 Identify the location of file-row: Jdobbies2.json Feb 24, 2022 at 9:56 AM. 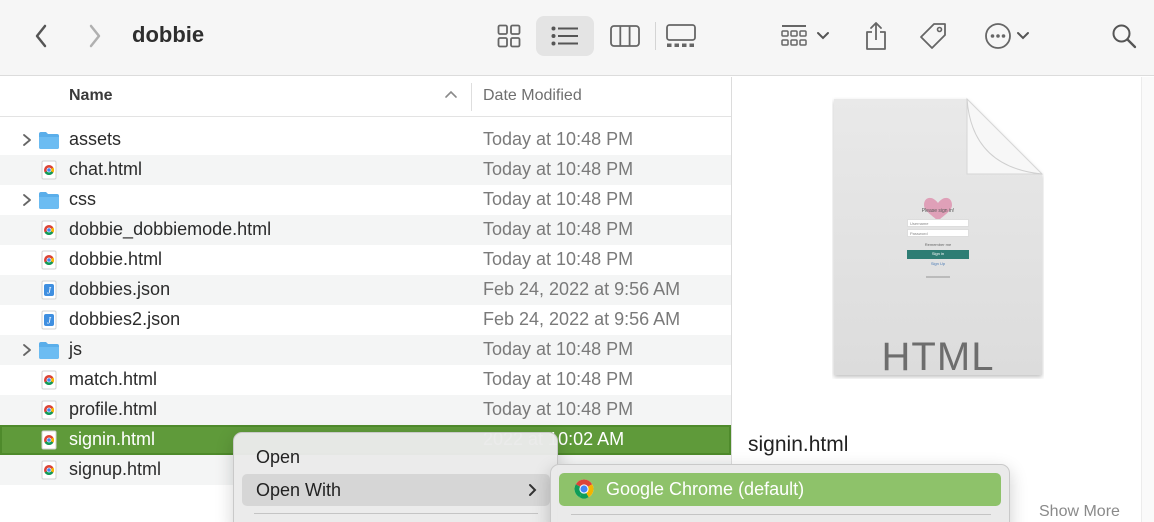
(365, 320).